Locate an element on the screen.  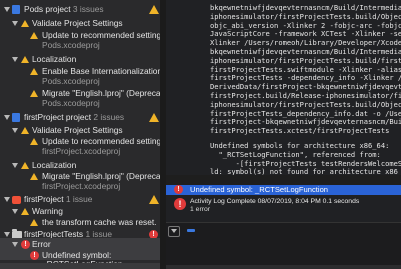
group-validate-pods: Validate Project Settings is located at coordinates (80, 24).